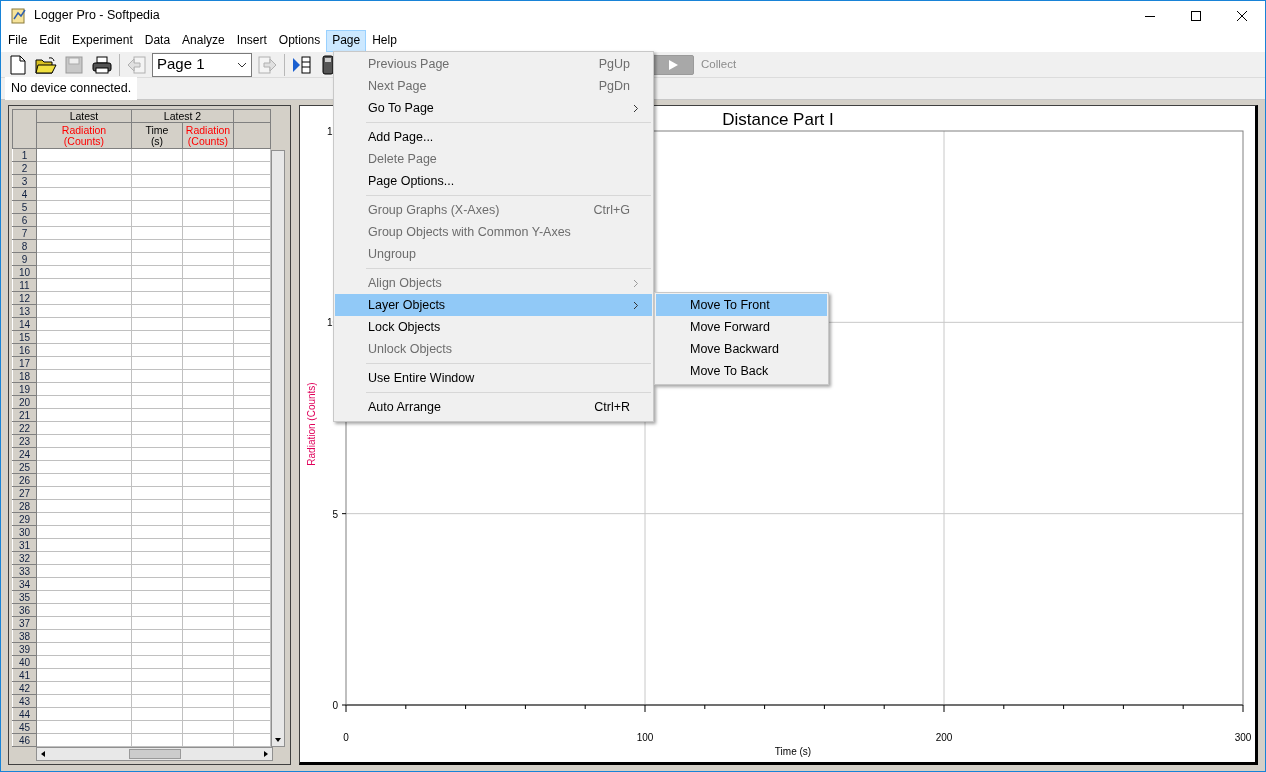  What do you see at coordinates (242, 64) in the screenshot?
I see `dropdown-caret-icon` at bounding box center [242, 64].